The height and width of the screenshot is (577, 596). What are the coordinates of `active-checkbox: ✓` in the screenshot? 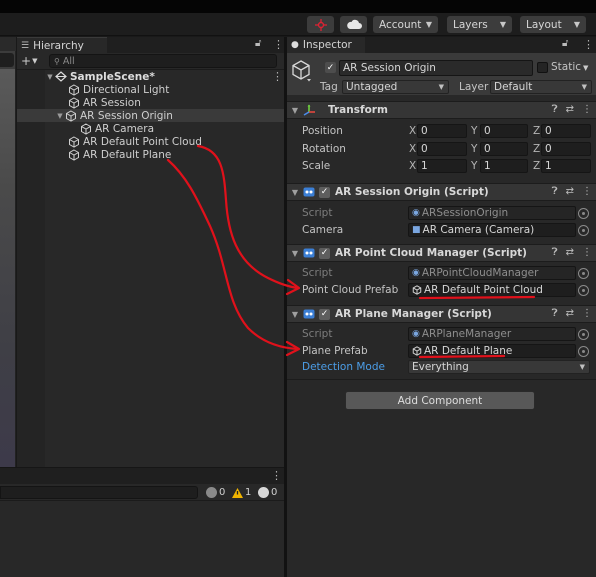 It's located at (330, 67).